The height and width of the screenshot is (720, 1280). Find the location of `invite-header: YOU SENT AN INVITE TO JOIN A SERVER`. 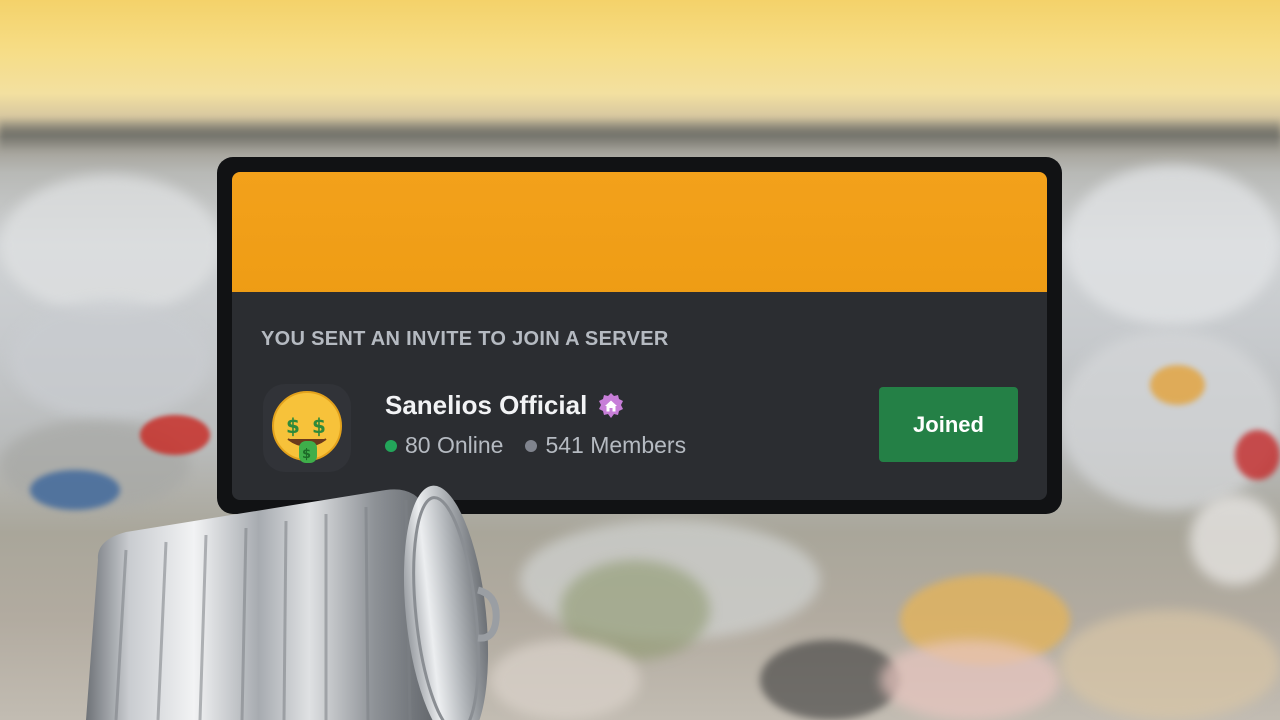

invite-header: YOU SENT AN INVITE TO JOIN A SERVER is located at coordinates (465, 339).